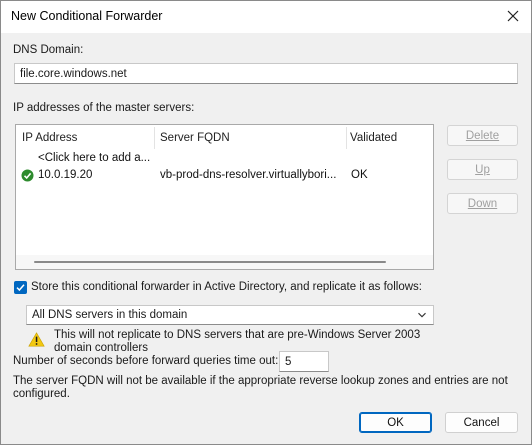  I want to click on ok-button: OK, so click(395, 422).